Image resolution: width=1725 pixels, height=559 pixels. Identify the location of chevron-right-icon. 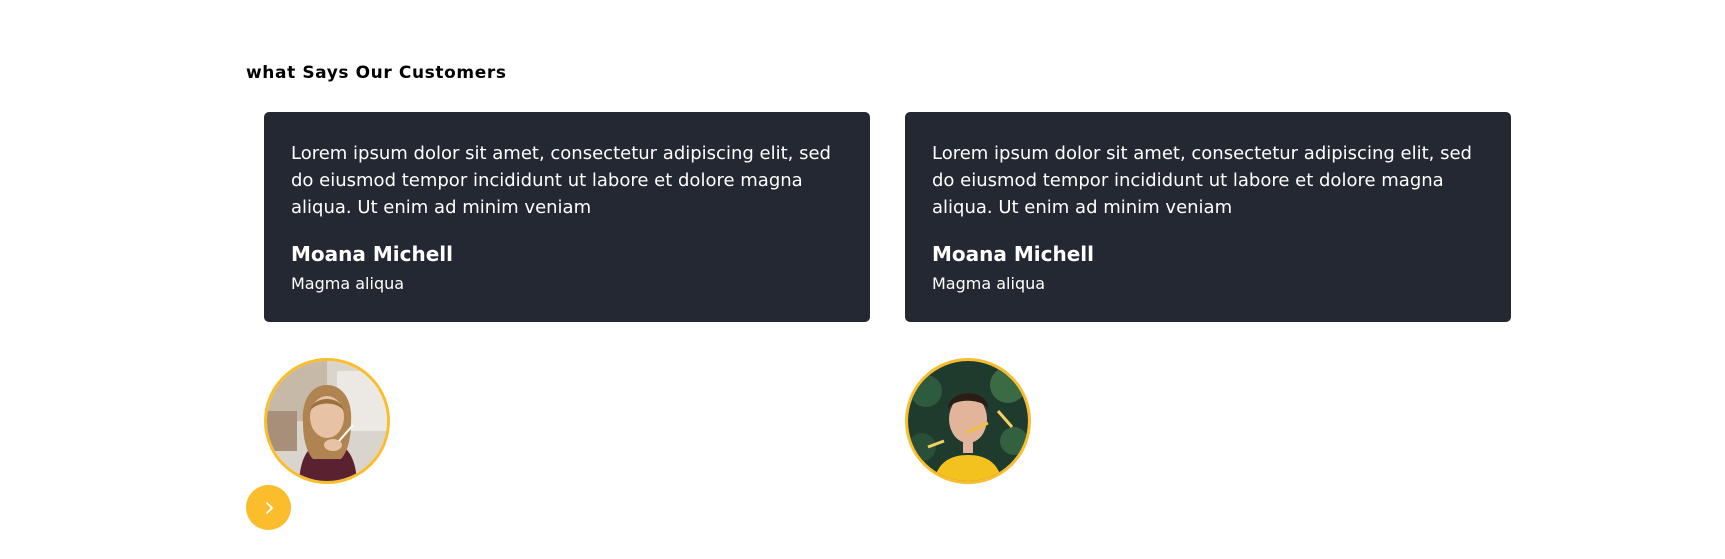
(269, 507).